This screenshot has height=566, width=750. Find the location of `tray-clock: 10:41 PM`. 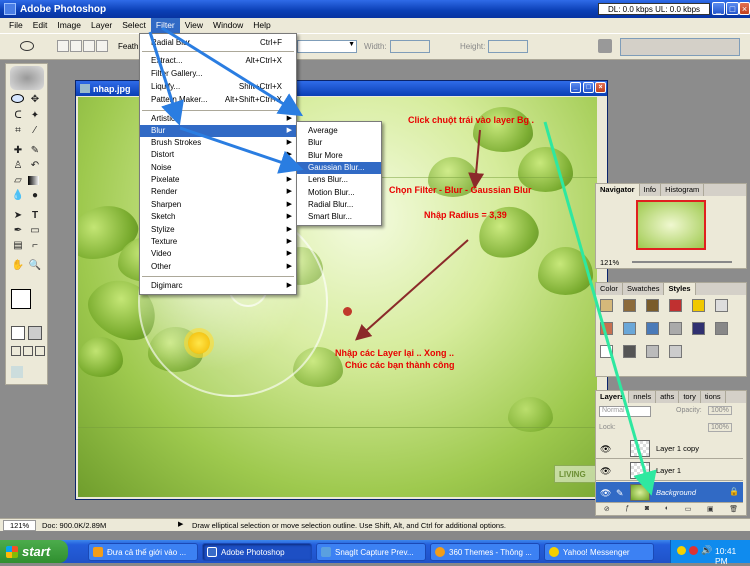

tray-clock: 10:41 PM is located at coordinates (726, 556).